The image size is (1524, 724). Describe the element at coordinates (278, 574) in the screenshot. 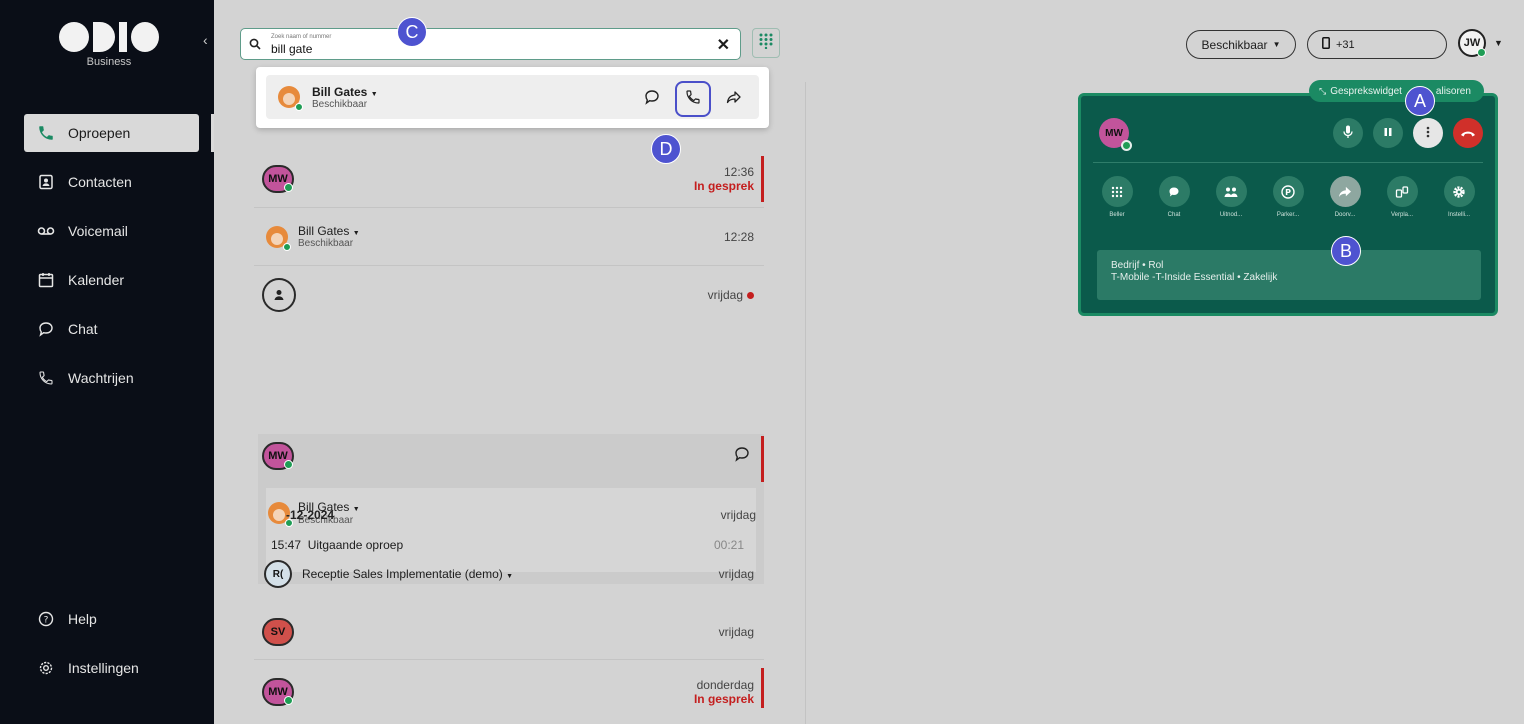

I see `team-avatar-initials: R(` at that location.